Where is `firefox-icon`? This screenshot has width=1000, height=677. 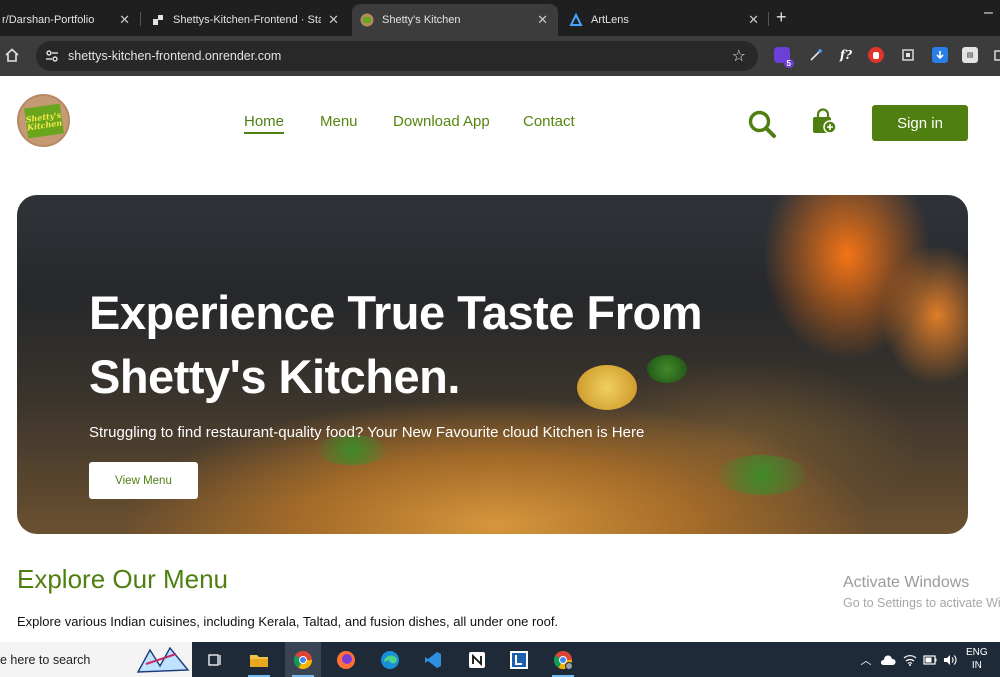 firefox-icon is located at coordinates (346, 659).